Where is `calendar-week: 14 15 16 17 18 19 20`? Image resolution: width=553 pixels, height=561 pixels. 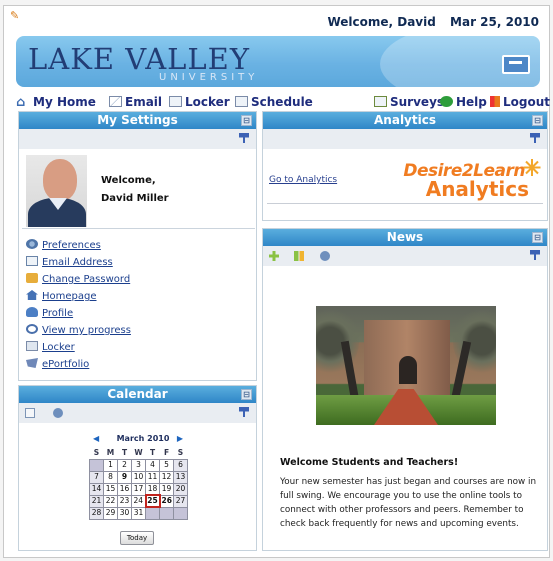
calendar-week: 14 15 16 17 18 19 20 is located at coordinates (138, 489).